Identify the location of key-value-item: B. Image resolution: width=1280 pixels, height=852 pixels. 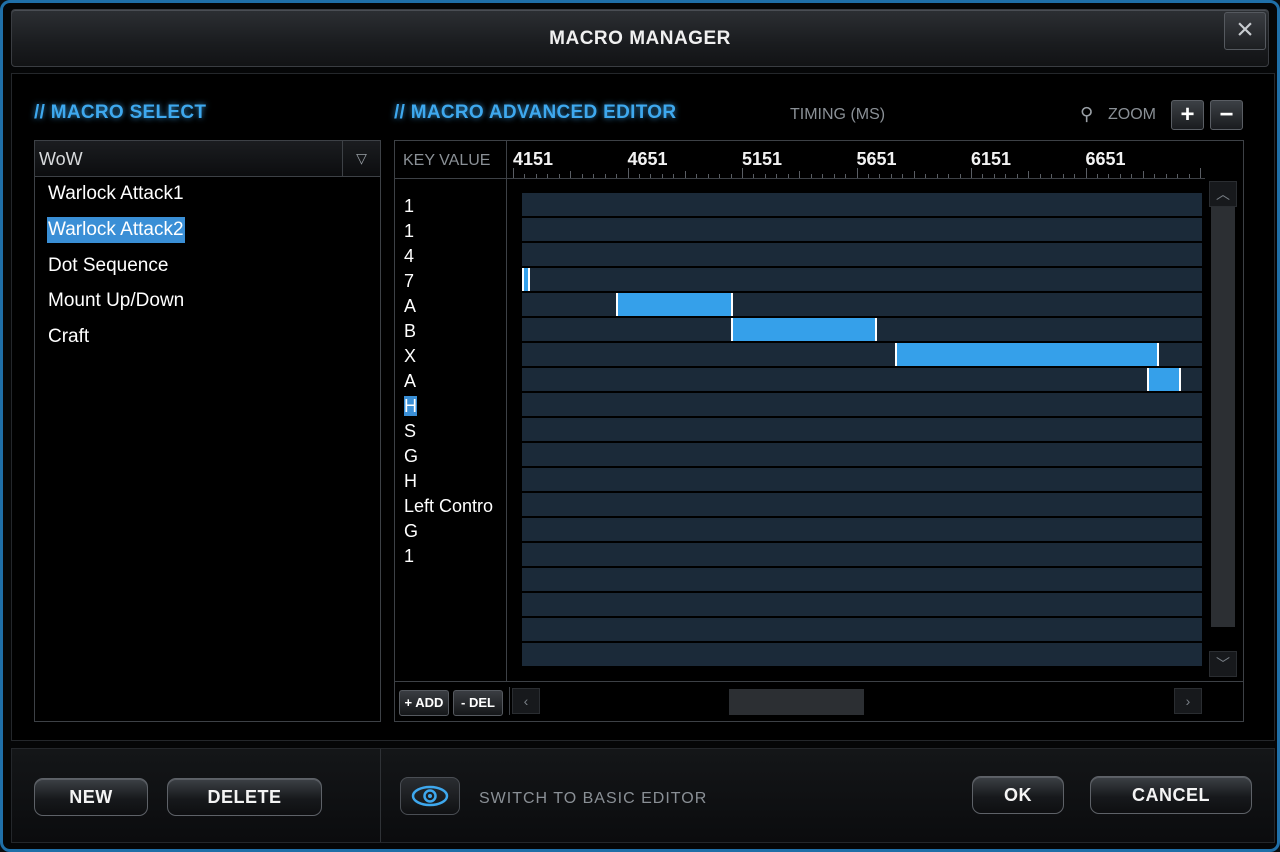
(410, 331).